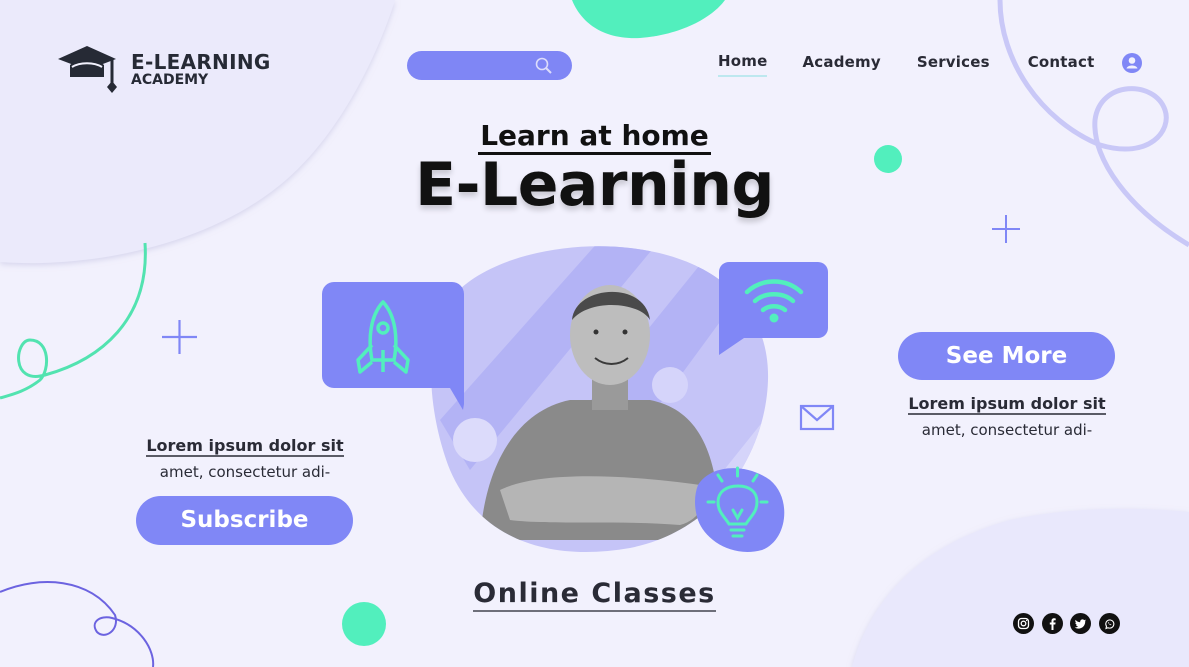 Image resolution: width=1189 pixels, height=667 pixels. I want to click on facebook-link, so click(1052, 623).